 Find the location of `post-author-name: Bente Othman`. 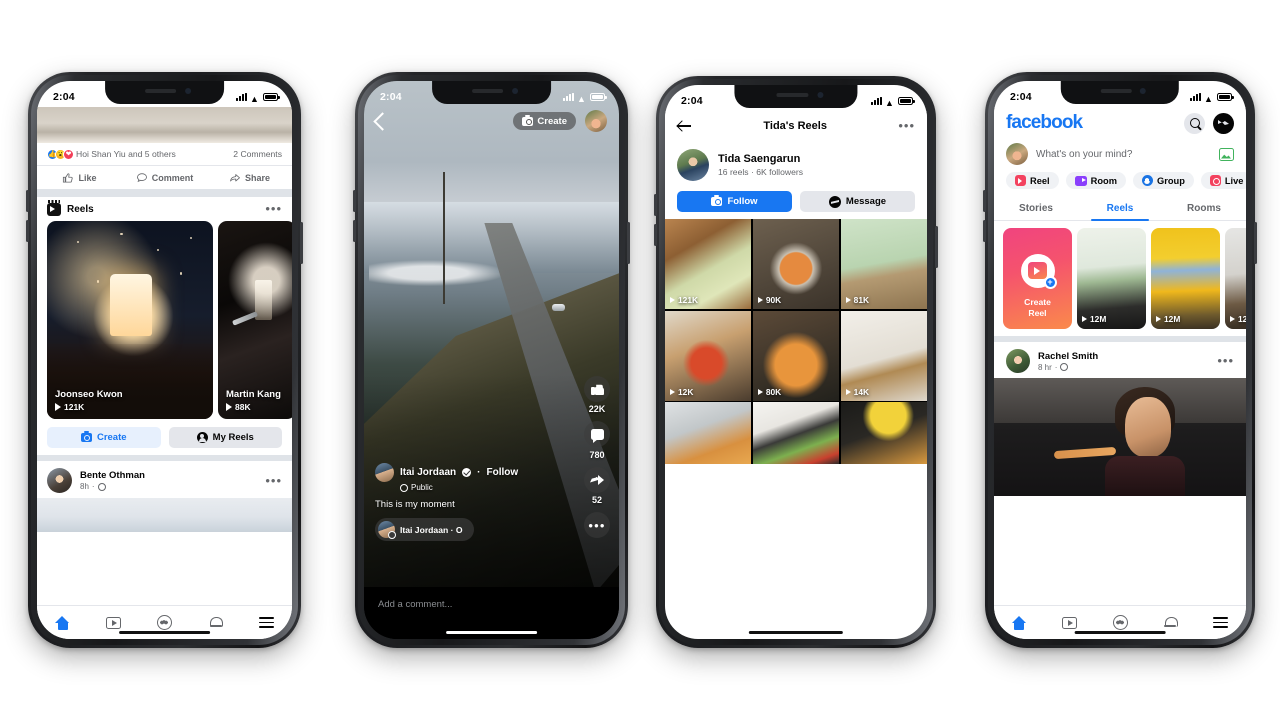

post-author-name: Bente Othman is located at coordinates (112, 475).